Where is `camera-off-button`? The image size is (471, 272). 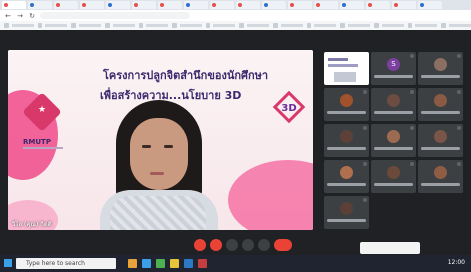 camera-off-button is located at coordinates (216, 245).